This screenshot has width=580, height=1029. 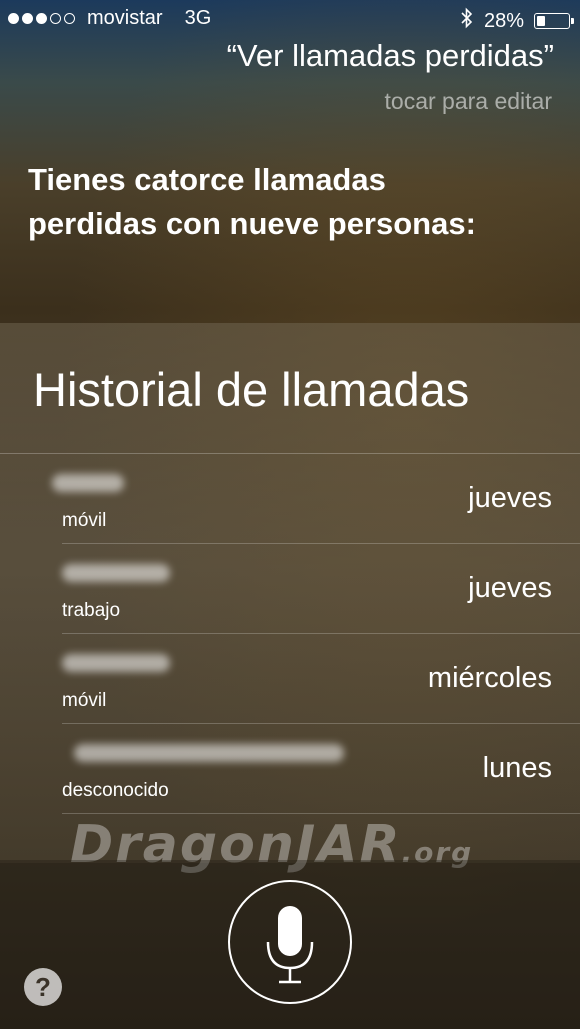 I want to click on microphone-button, so click(x=290, y=942).